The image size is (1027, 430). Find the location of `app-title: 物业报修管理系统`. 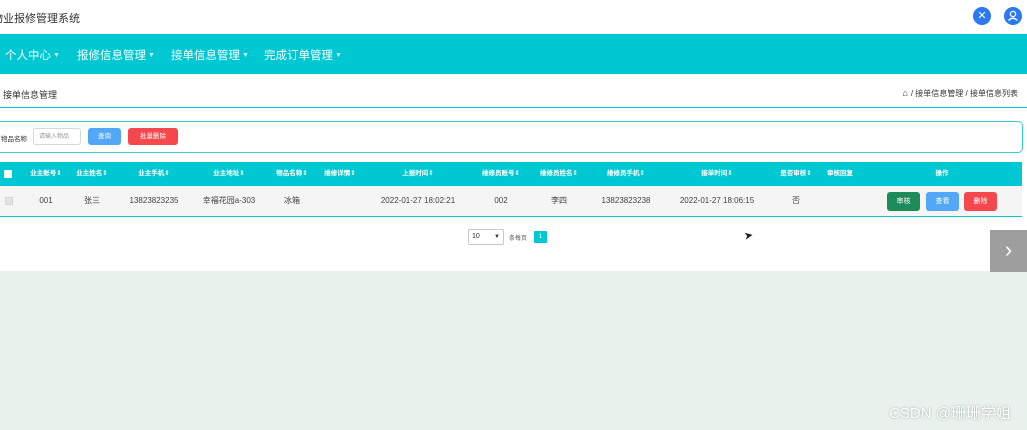

app-title: 物业报修管理系统 is located at coordinates (40, 19).